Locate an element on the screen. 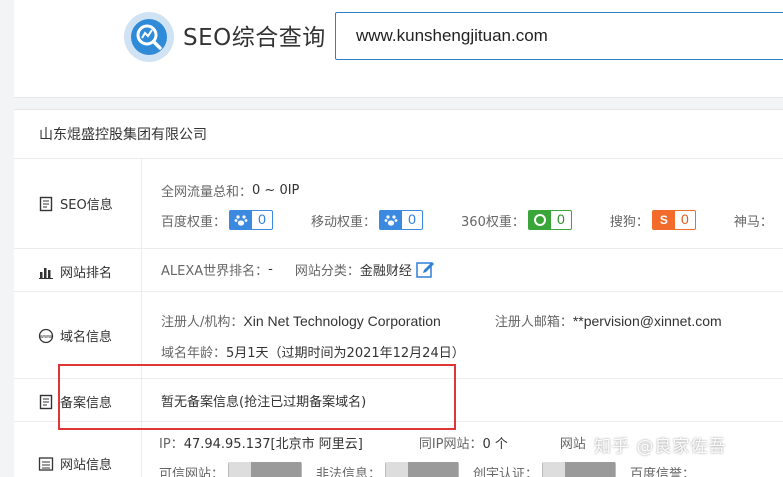 The image size is (783, 477). sogou-weight-label: 搜狗： is located at coordinates (629, 222).